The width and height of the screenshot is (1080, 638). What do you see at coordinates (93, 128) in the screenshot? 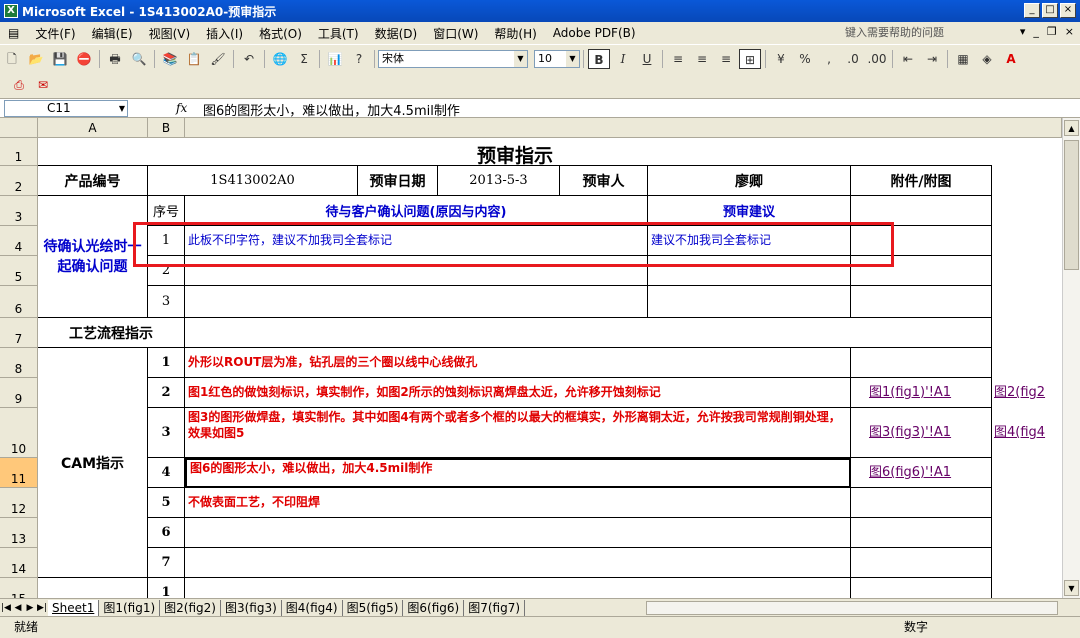
I see `col-header-a: A` at bounding box center [93, 128].